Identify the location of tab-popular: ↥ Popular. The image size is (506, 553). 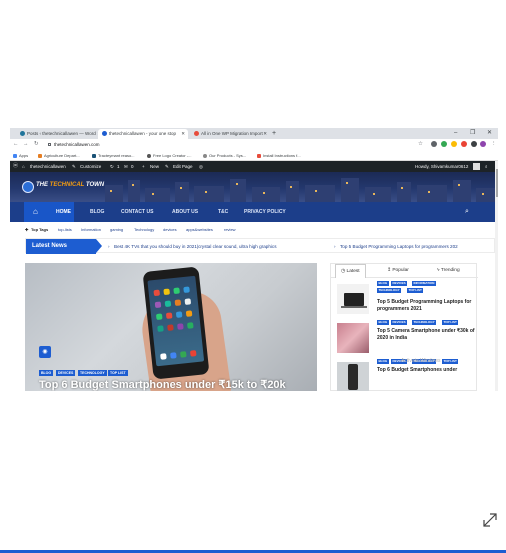
(398, 271).